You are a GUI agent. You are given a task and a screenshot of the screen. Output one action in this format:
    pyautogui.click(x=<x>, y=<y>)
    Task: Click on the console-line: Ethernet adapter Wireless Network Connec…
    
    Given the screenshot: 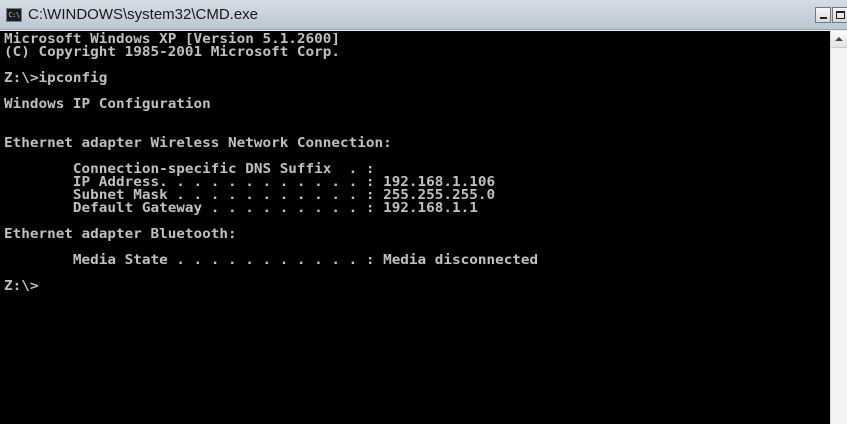 What is the action you would take?
    pyautogui.click(x=198, y=143)
    